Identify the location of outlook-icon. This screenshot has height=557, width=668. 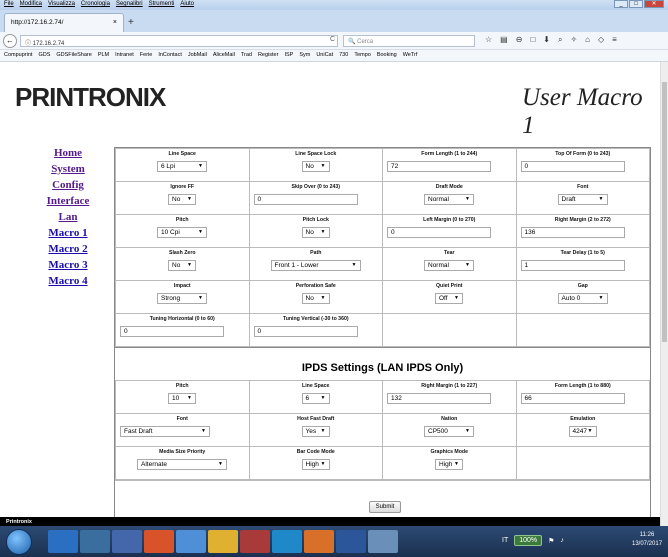
(319, 541).